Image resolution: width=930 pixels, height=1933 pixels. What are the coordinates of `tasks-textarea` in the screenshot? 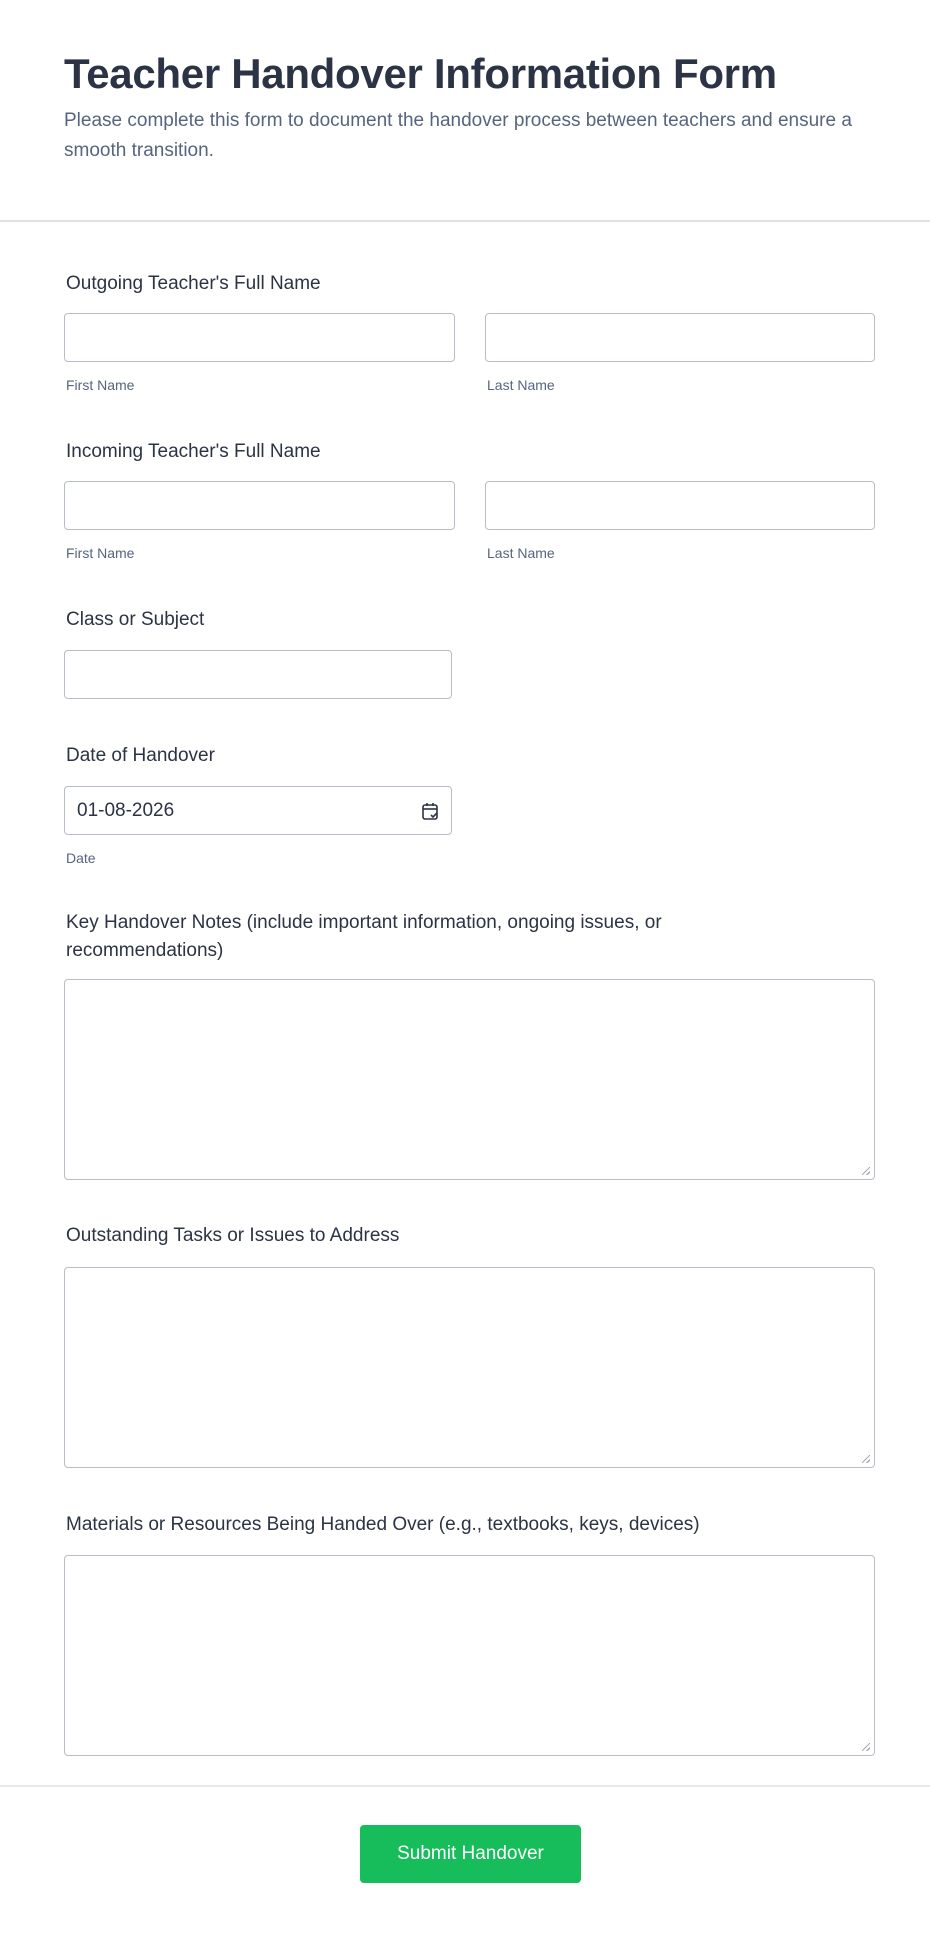 It's located at (469, 1367).